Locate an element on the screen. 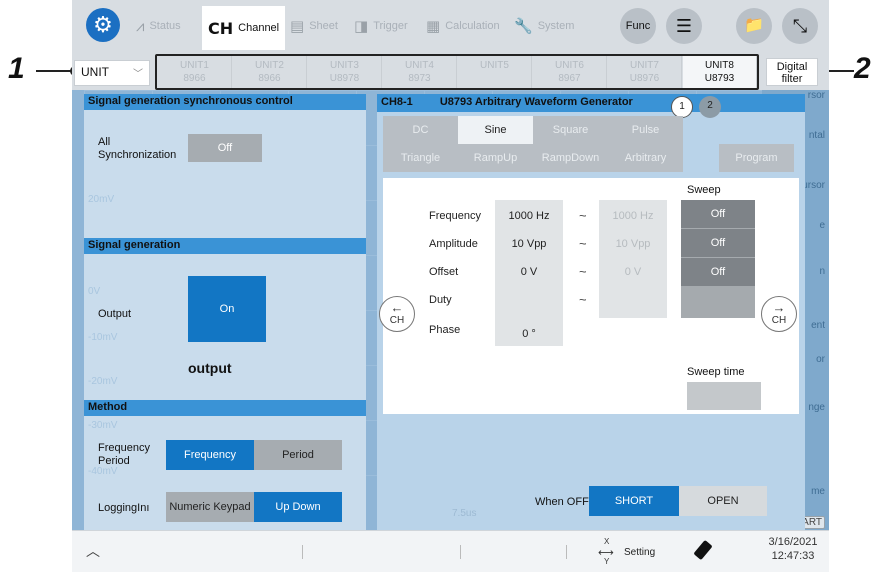  rail-item: rsor is located at coordinates (816, 95).